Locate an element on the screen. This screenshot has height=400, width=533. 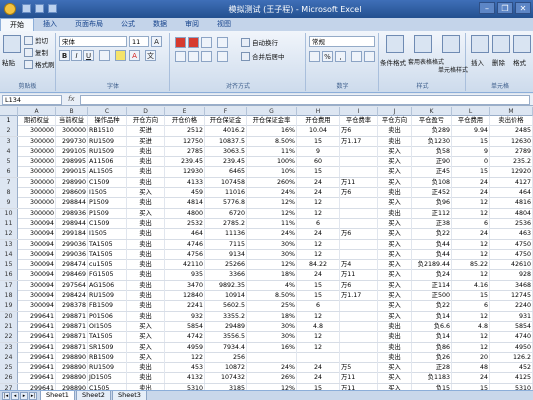
cell: JD1505 is located at coordinates (107, 378).